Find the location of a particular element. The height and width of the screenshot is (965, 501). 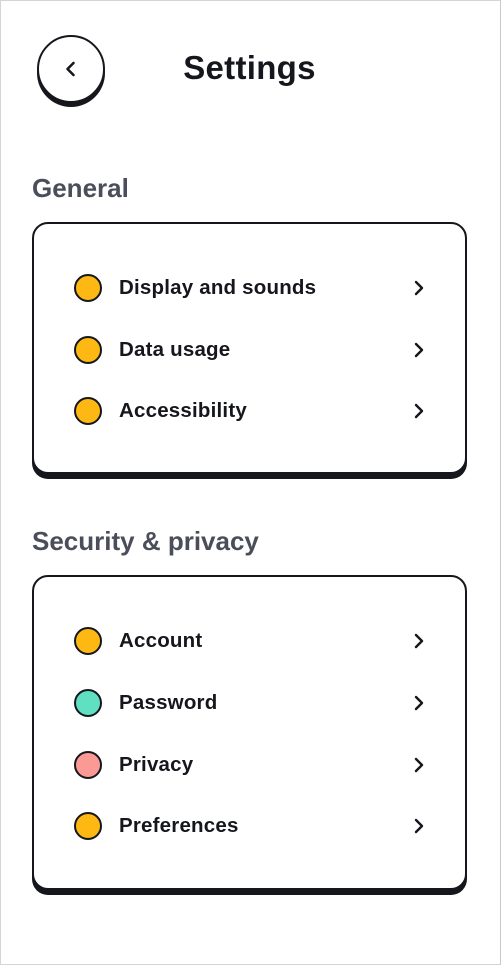

page-title: Settings is located at coordinates (249, 67).